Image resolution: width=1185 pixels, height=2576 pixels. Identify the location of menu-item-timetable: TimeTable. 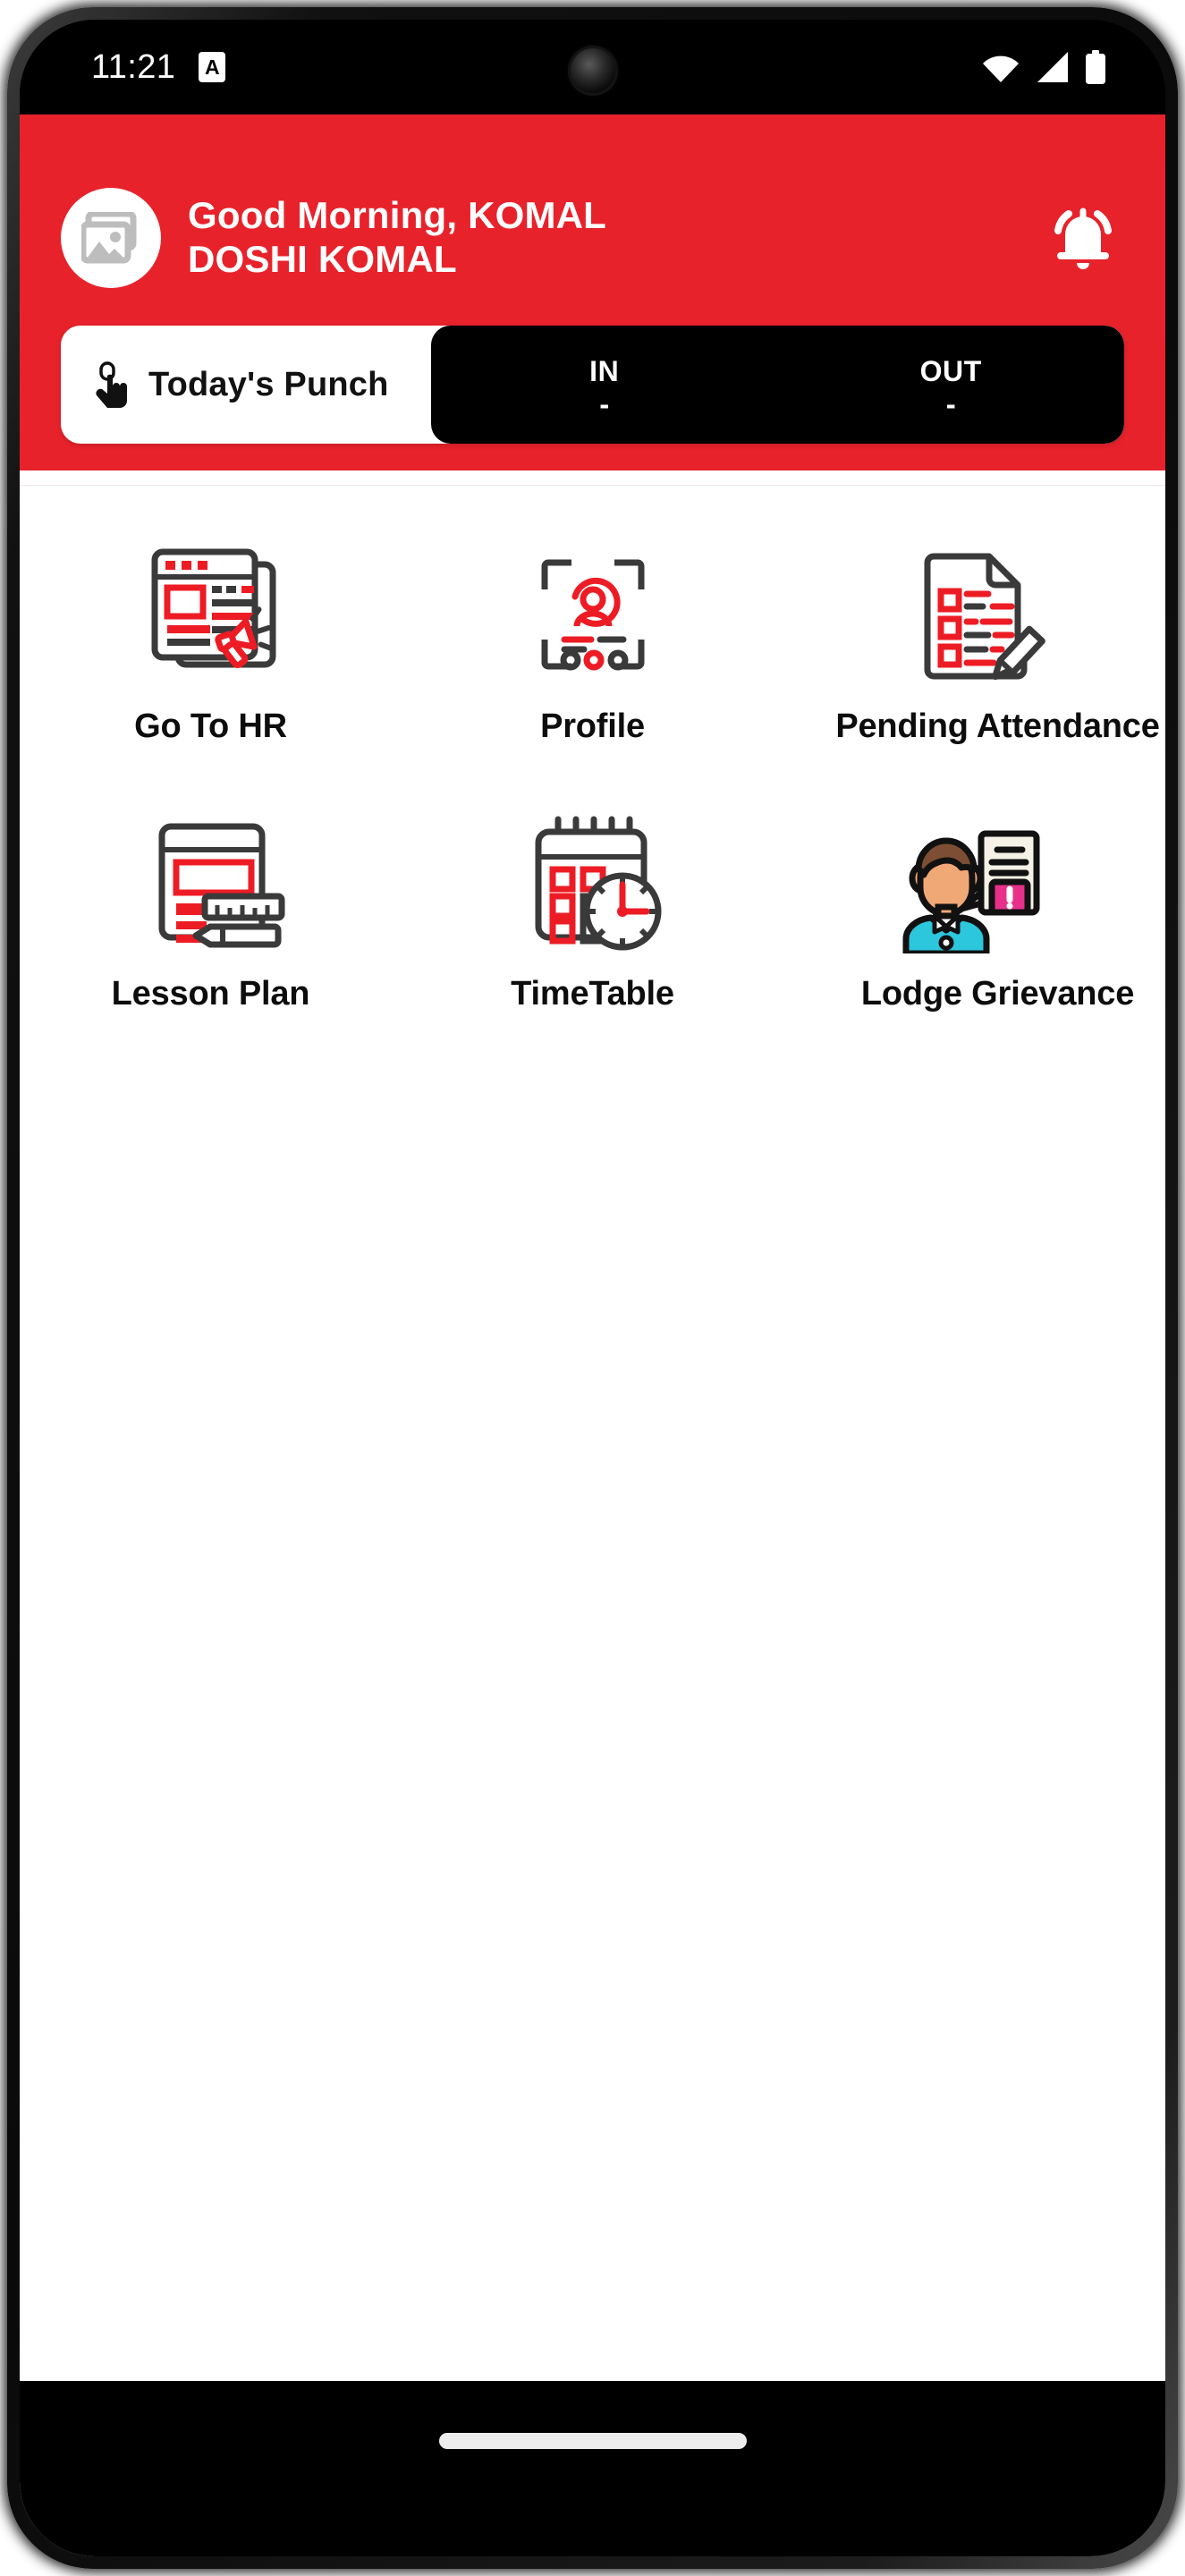
(592, 899).